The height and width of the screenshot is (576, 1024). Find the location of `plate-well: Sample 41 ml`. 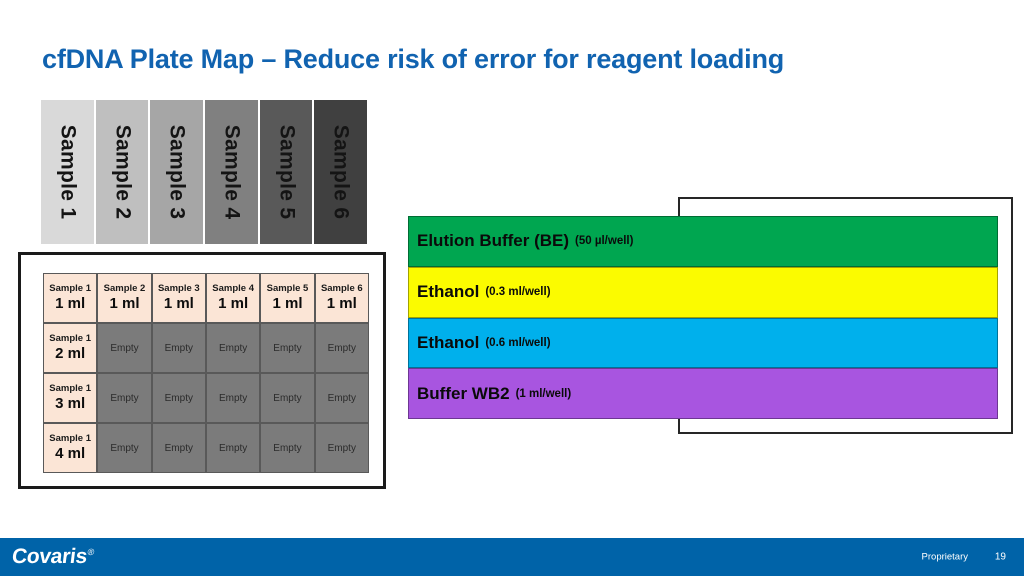

plate-well: Sample 41 ml is located at coordinates (233, 298).